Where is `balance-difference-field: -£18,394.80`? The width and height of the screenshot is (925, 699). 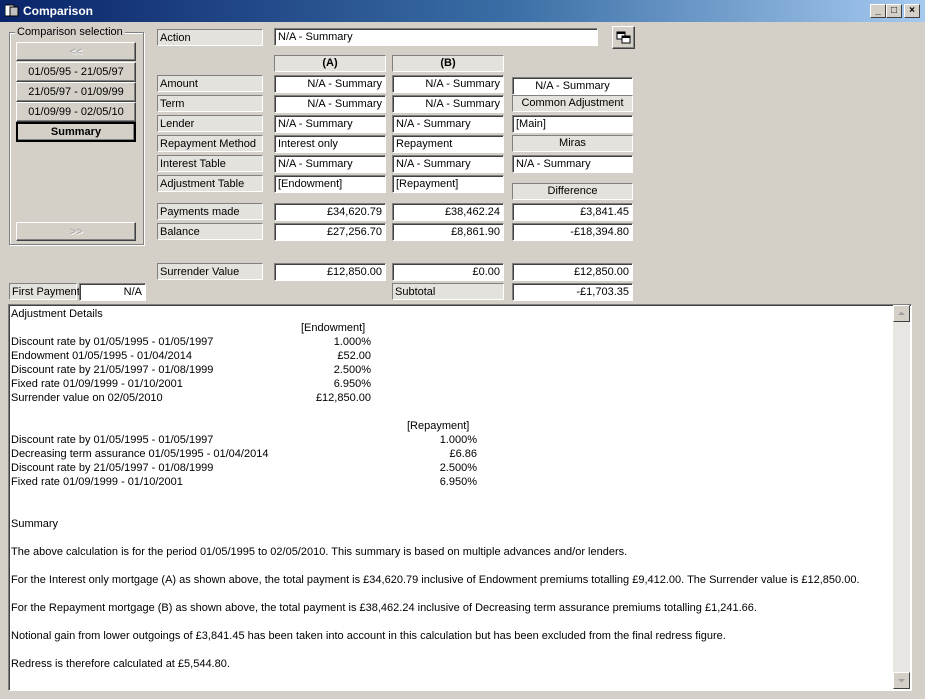 balance-difference-field: -£18,394.80 is located at coordinates (572, 232).